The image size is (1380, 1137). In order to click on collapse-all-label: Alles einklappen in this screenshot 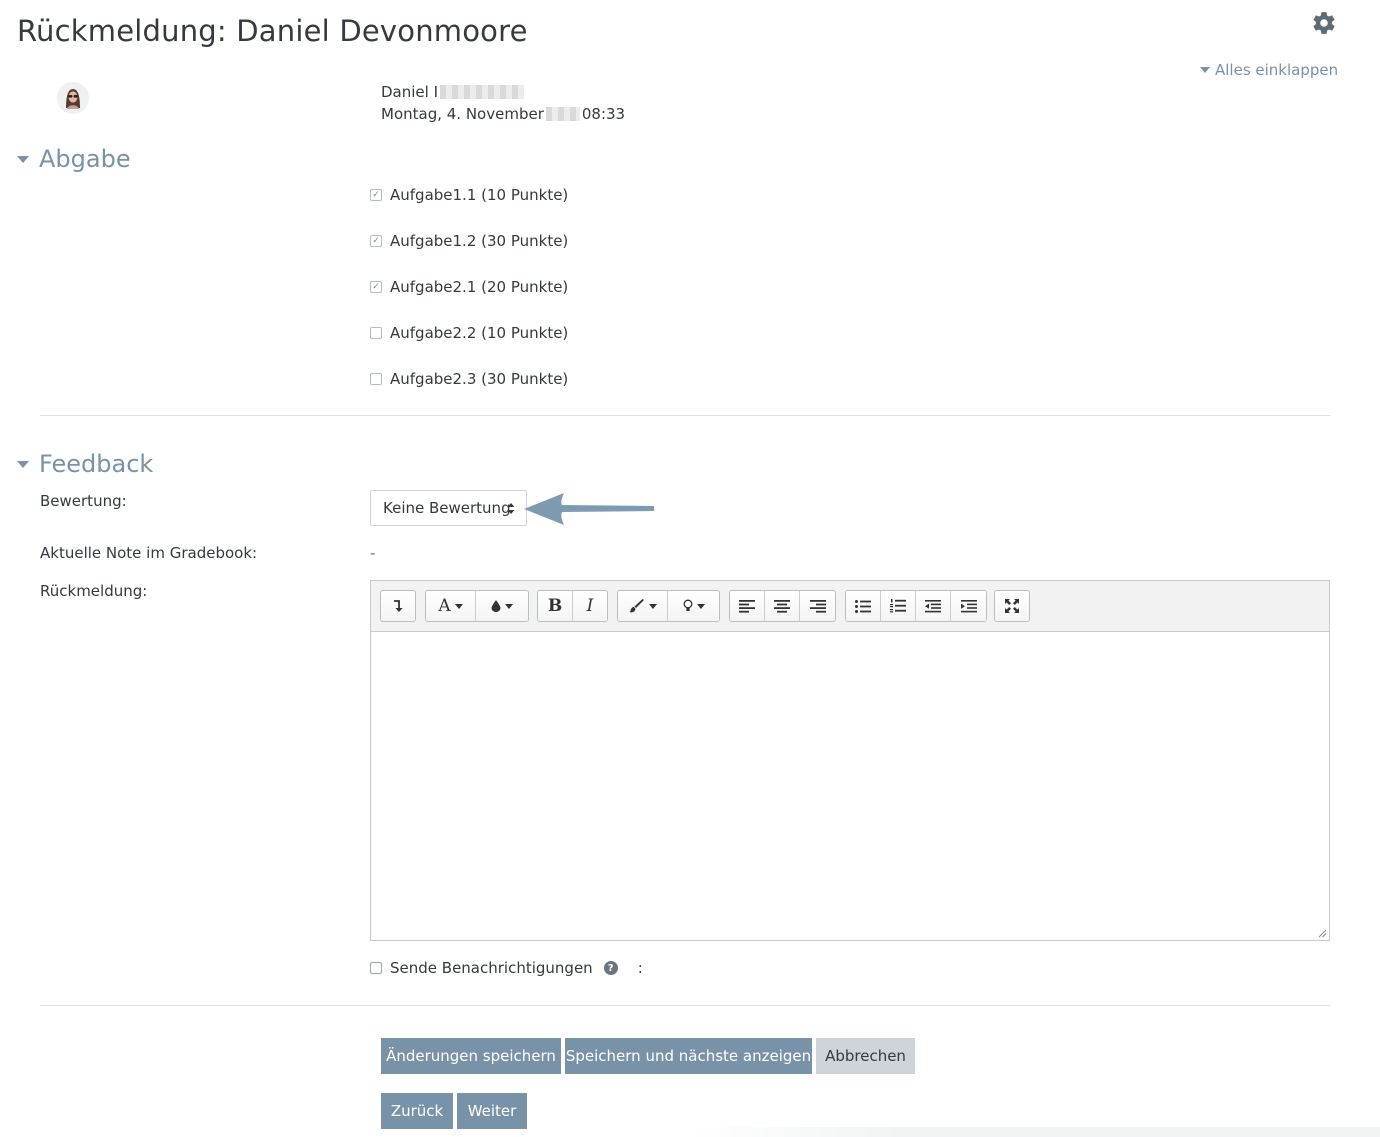, I will do `click(1277, 70)`.